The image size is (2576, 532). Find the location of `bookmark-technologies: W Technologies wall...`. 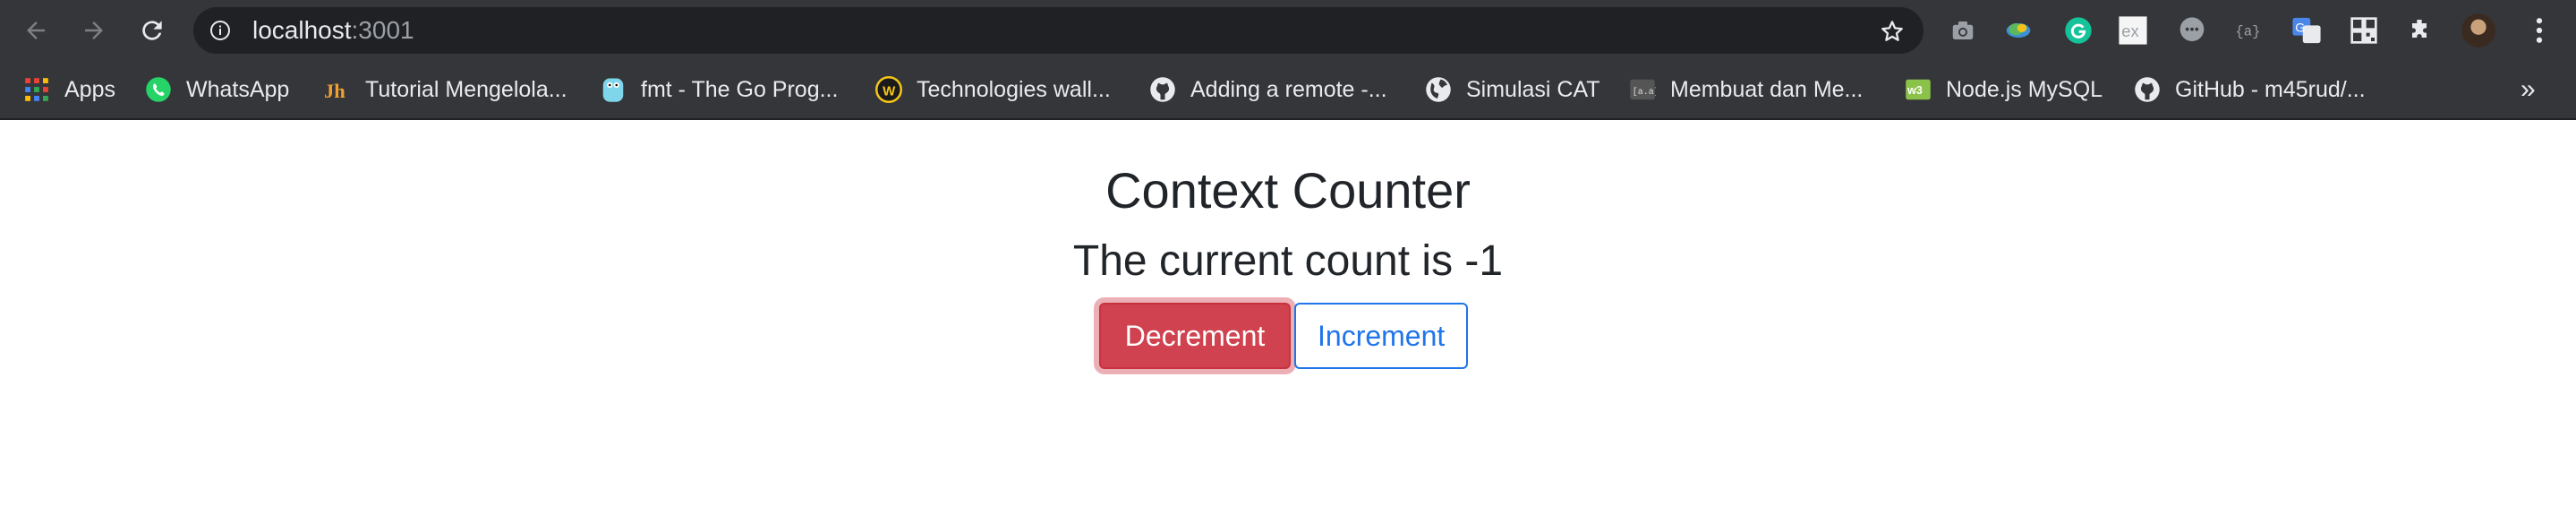

bookmark-technologies: W Technologies wall... is located at coordinates (993, 89).